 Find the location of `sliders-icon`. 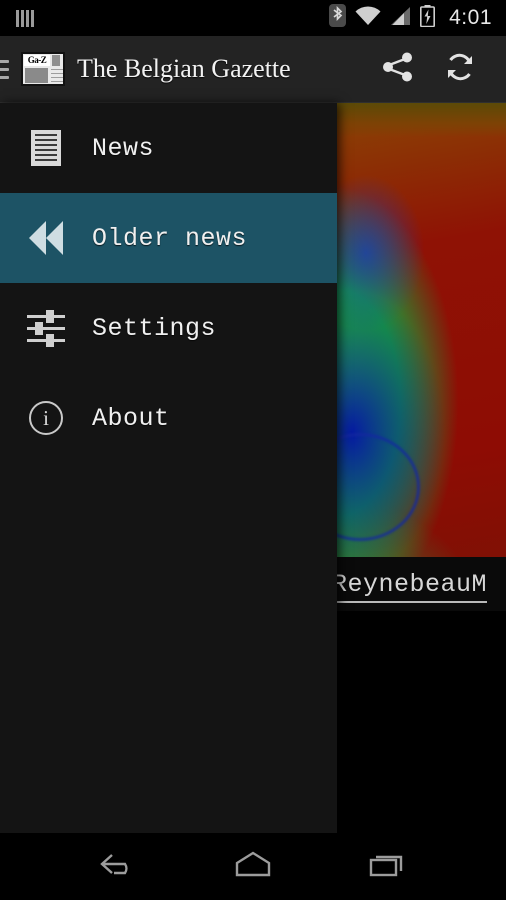

sliders-icon is located at coordinates (46, 328).